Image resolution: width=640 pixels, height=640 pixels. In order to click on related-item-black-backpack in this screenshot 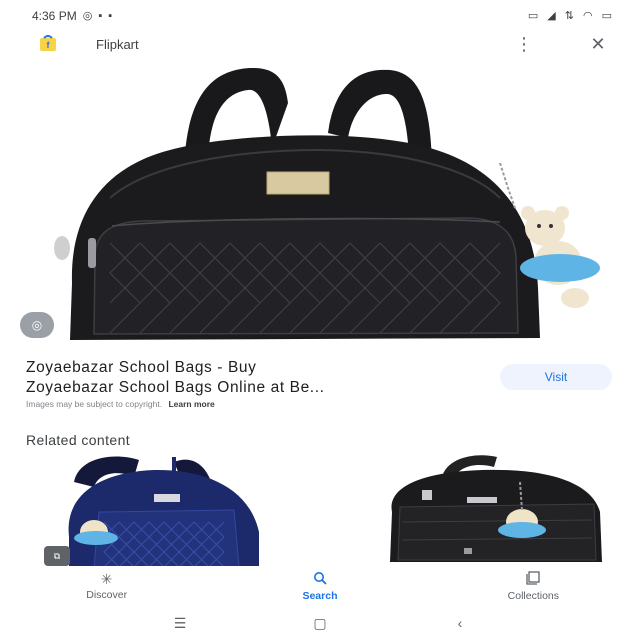, I will do `click(492, 509)`.